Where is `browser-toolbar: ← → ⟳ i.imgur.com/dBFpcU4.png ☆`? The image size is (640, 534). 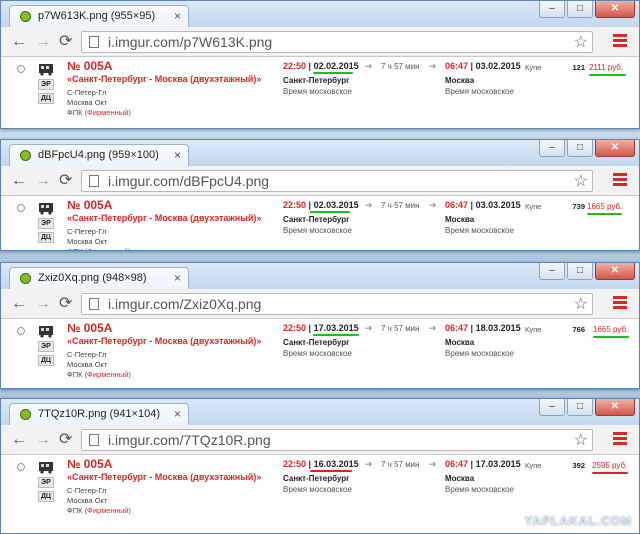
browser-toolbar: ← → ⟳ i.imgur.com/dBFpcU4.png ☆ is located at coordinates (320, 181).